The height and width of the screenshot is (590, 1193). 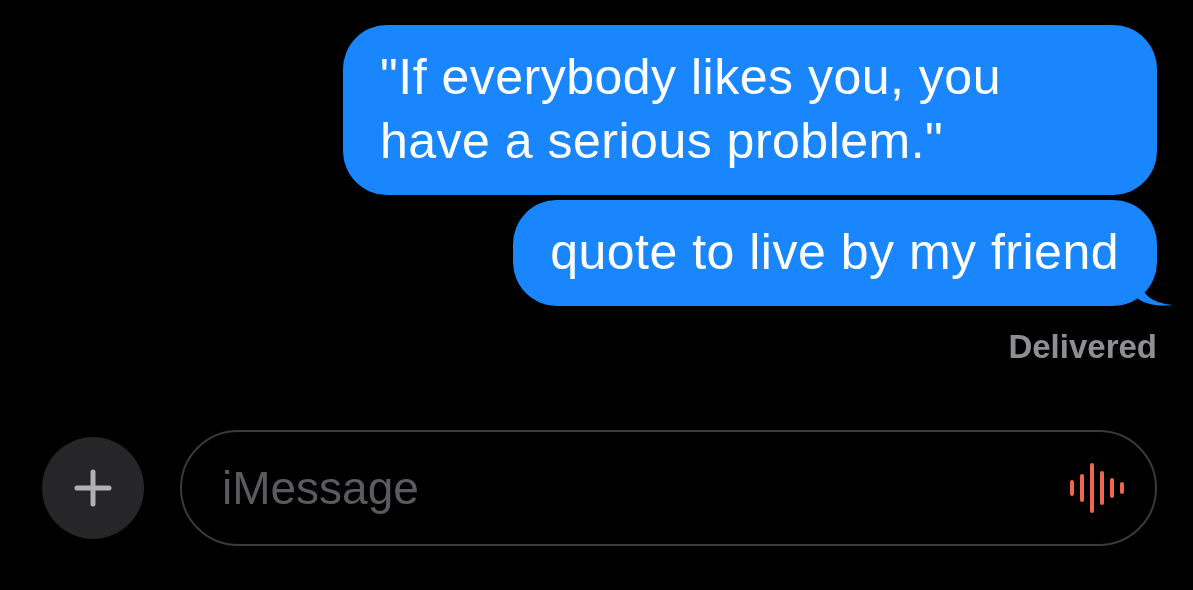 What do you see at coordinates (835, 253) in the screenshot?
I see `message-bubble: quote to live by my friend` at bounding box center [835, 253].